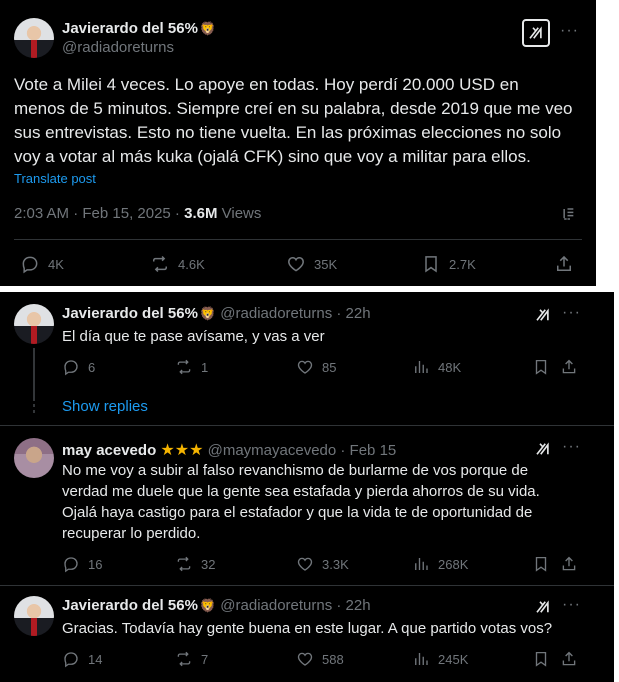 This screenshot has height=682, width=619. Describe the element at coordinates (333, 659) in the screenshot. I see `like-count: 588` at that location.